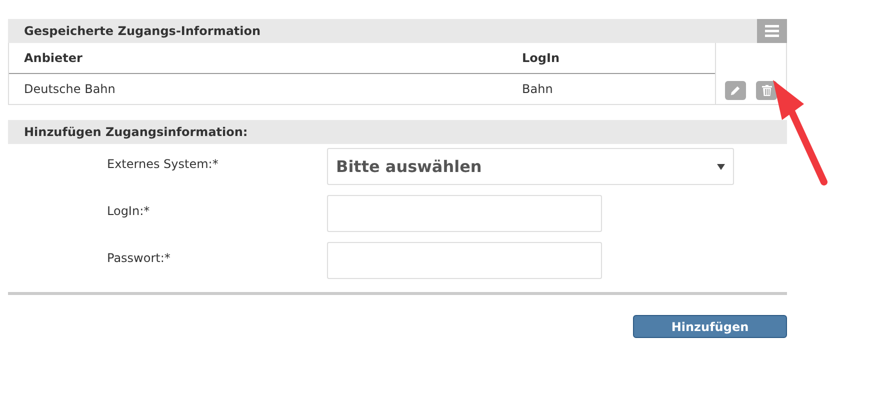 This screenshot has width=873, height=402. Describe the element at coordinates (710, 326) in the screenshot. I see `add-button: Hinzufügen` at that location.